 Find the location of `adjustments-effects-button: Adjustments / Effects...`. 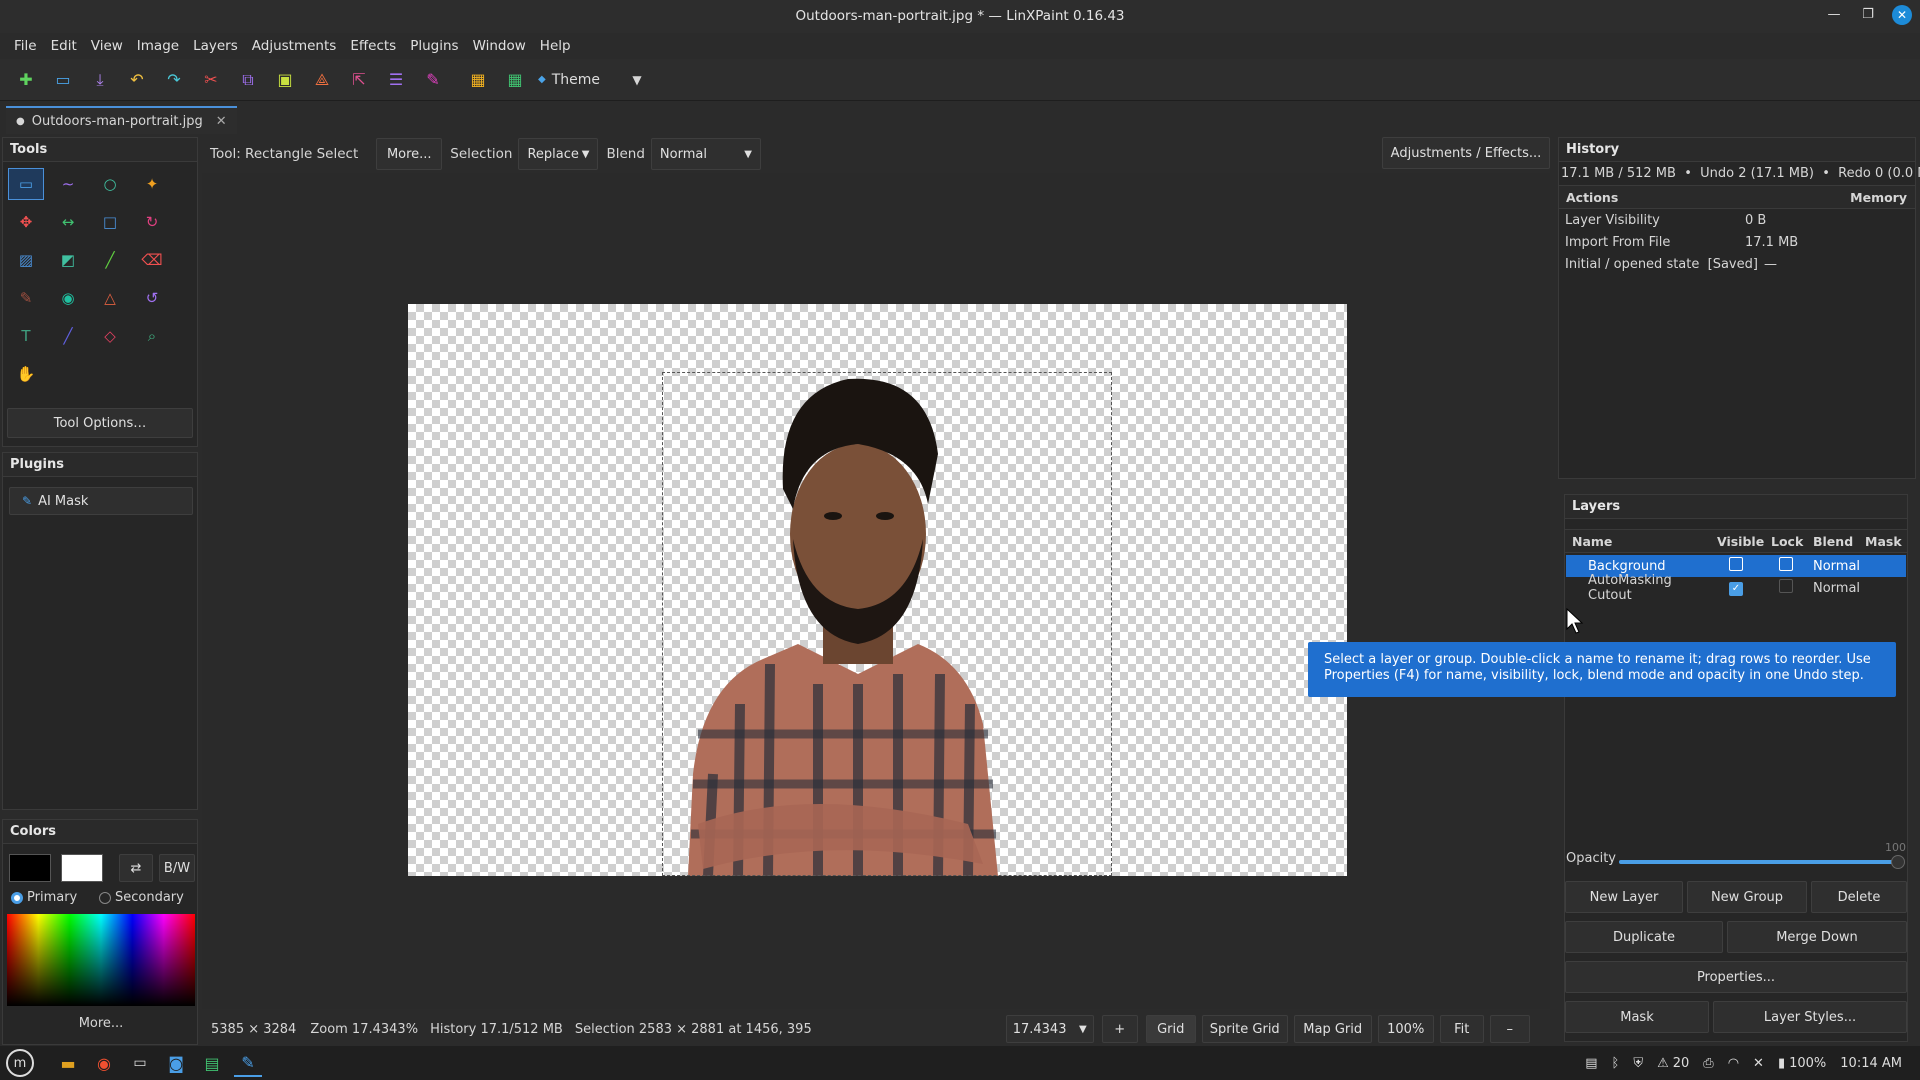

adjustments-effects-button: Adjustments / Effects... is located at coordinates (1466, 153).